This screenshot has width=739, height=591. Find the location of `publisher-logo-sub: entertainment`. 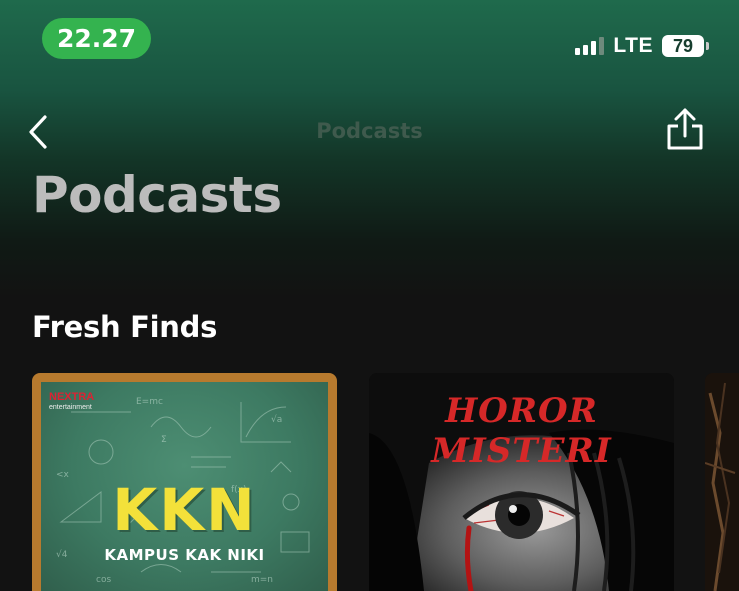

publisher-logo-sub: entertainment is located at coordinates (70, 407).